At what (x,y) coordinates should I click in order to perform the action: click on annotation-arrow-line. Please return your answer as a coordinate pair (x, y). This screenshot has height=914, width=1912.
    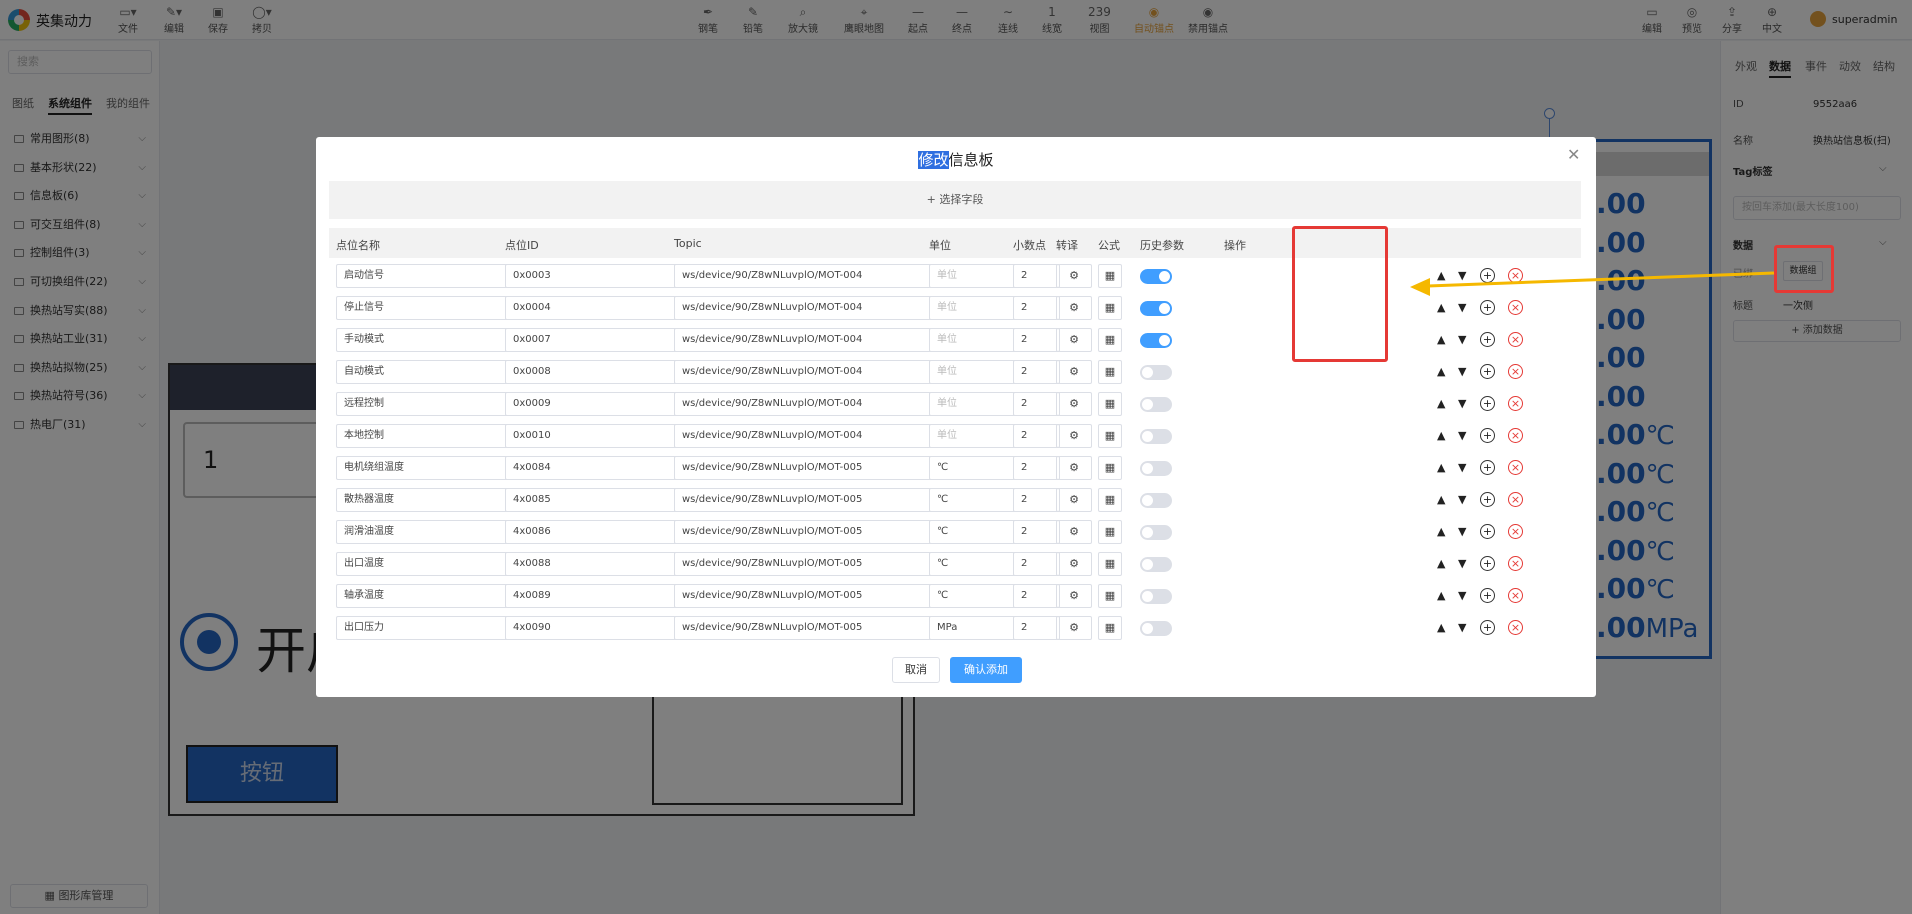
    Looking at the image, I should click on (1601, 279).